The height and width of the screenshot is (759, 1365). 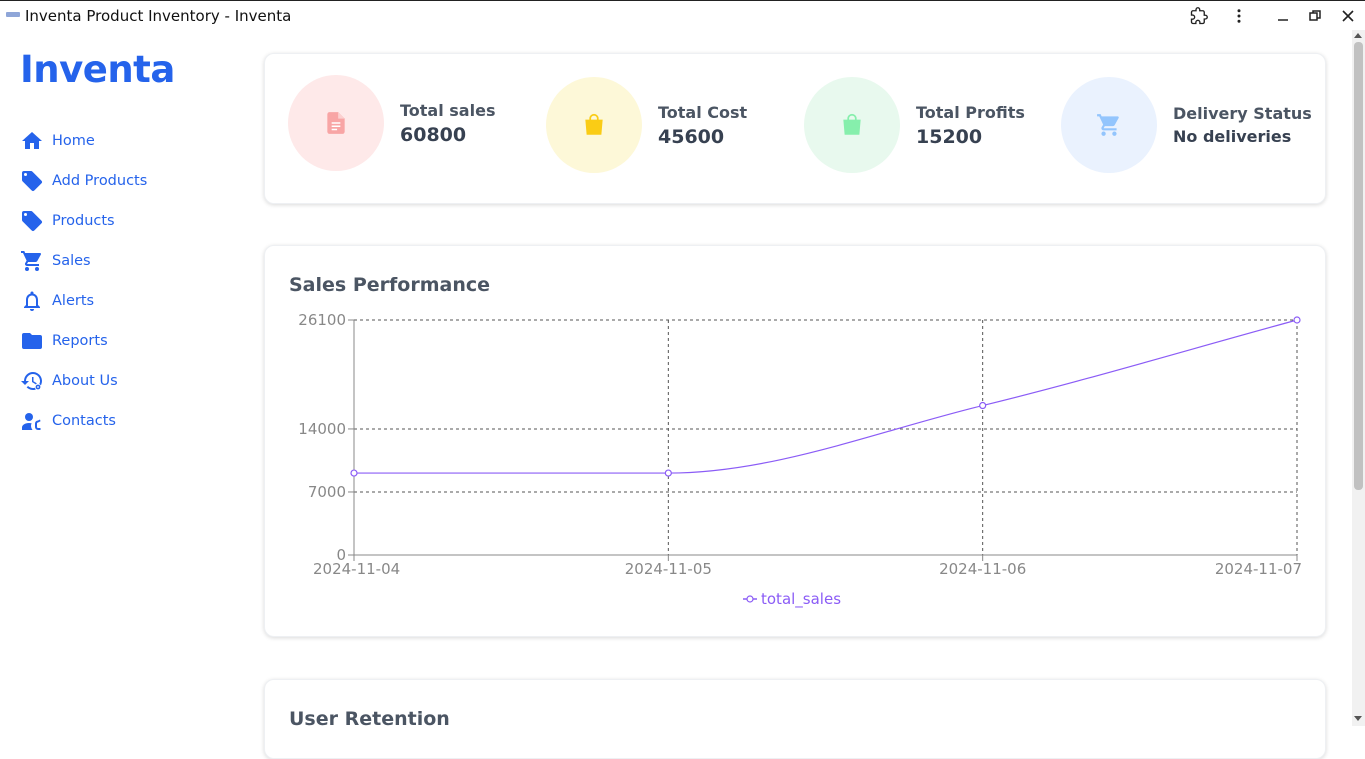 What do you see at coordinates (84, 421) in the screenshot?
I see `sidebar-item-label: Contacts` at bounding box center [84, 421].